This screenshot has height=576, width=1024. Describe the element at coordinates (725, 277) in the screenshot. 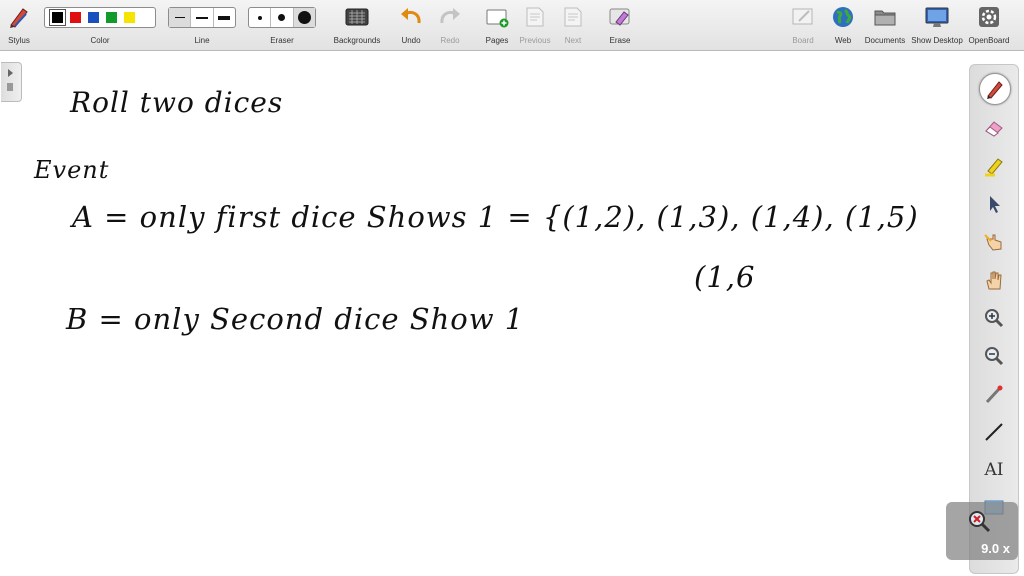

I see `handwritten-line-4: (1,6` at that location.